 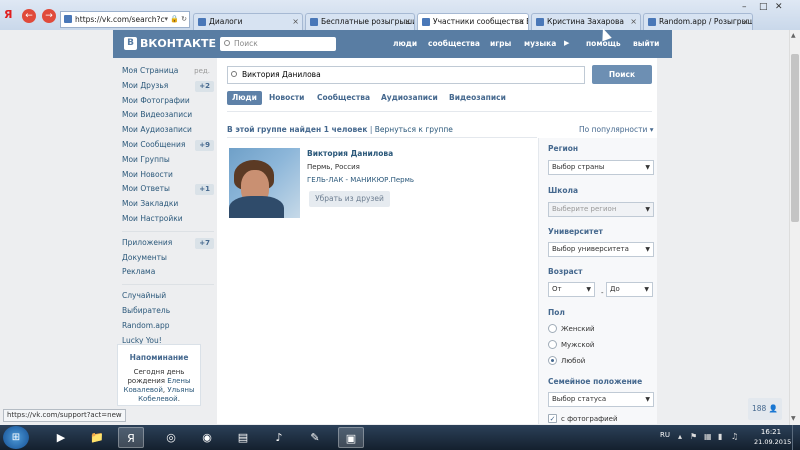 What do you see at coordinates (204, 190) in the screenshot?
I see `answers-count-badge: +1` at bounding box center [204, 190].